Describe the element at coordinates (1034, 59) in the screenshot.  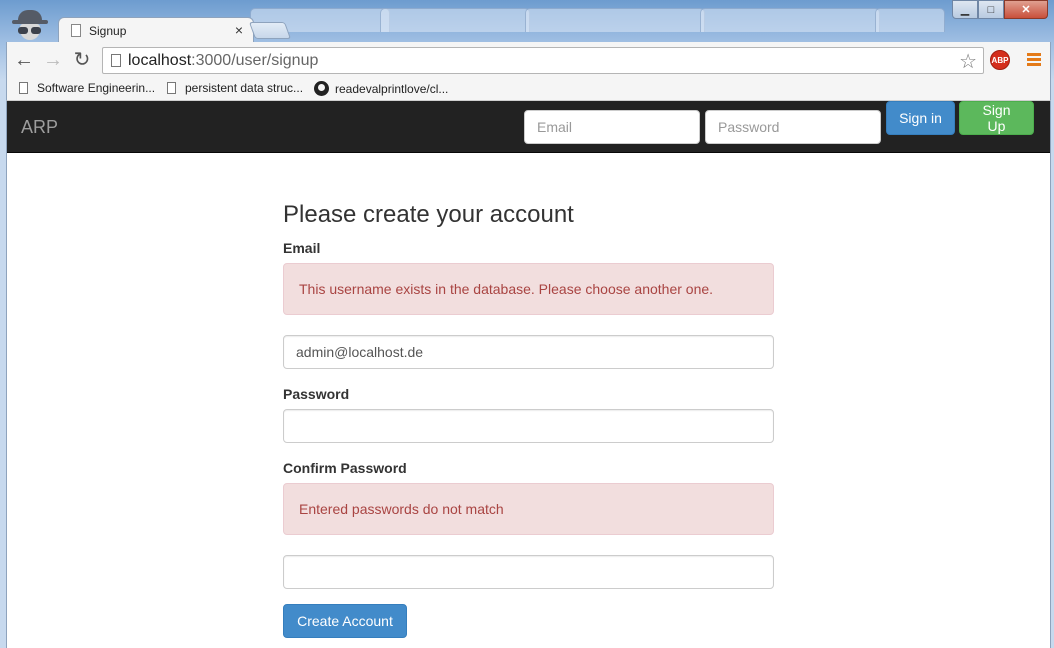
I see `menu-icon` at that location.